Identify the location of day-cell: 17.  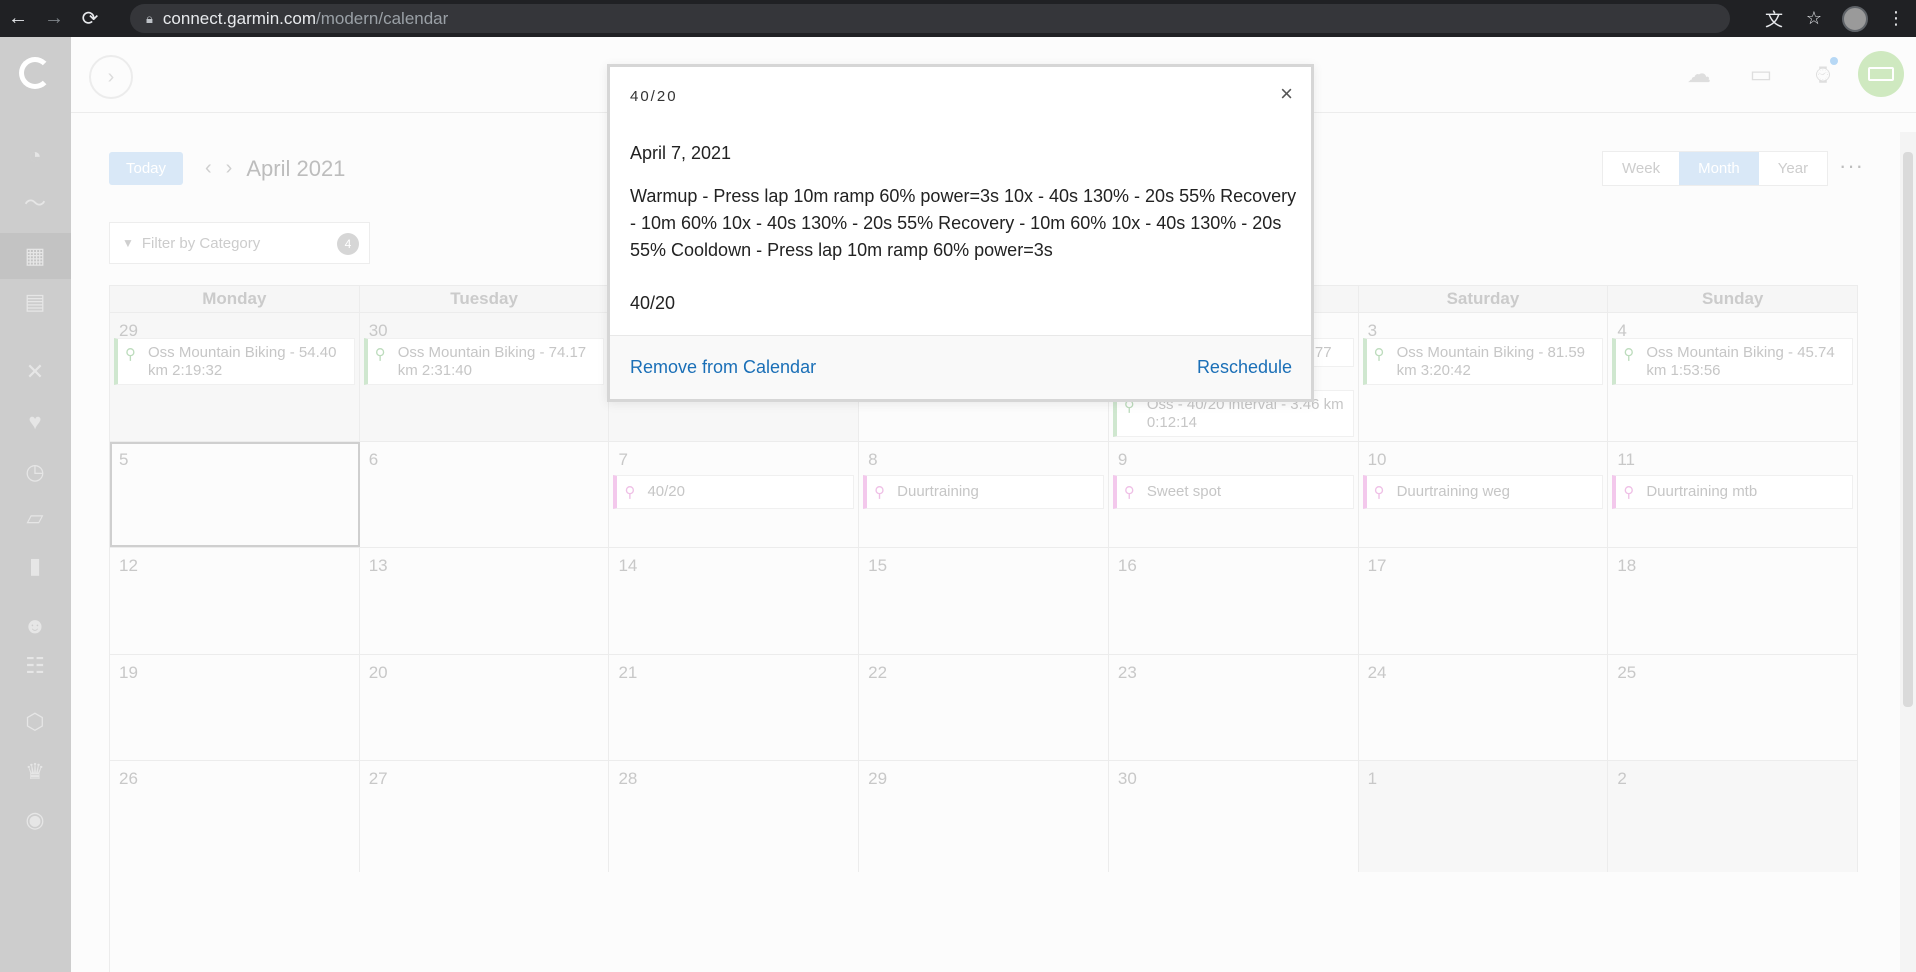
(1484, 601).